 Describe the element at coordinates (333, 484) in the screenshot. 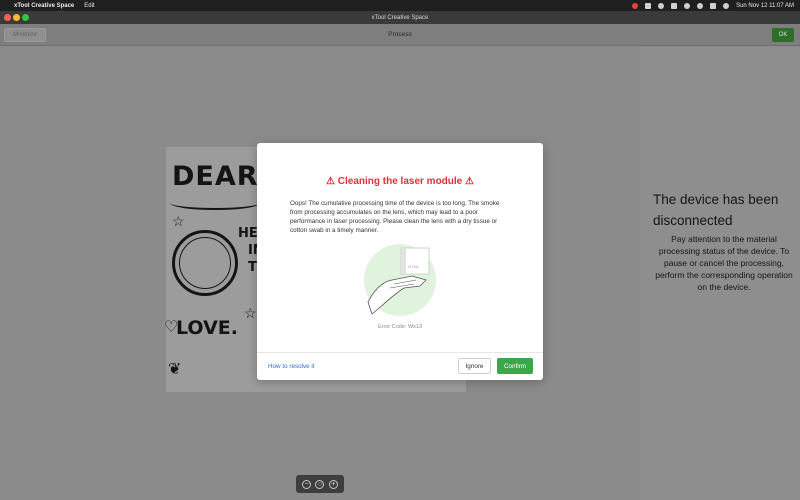

I see `zoom-in-button: +` at that location.